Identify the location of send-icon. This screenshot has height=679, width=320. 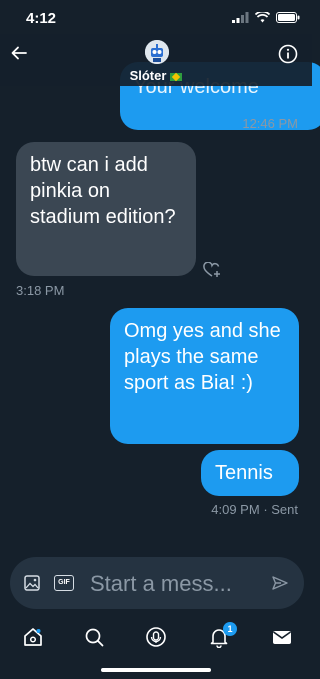
(280, 583).